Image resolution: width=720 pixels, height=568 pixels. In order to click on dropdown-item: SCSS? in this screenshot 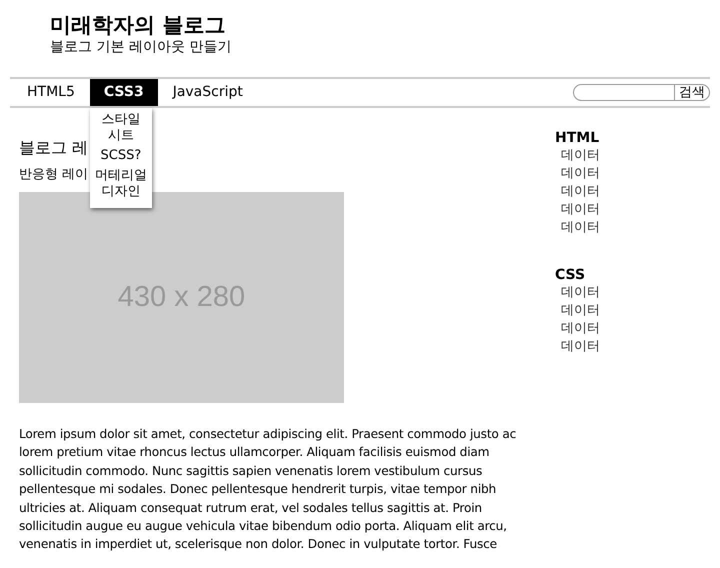, I will do `click(121, 156)`.